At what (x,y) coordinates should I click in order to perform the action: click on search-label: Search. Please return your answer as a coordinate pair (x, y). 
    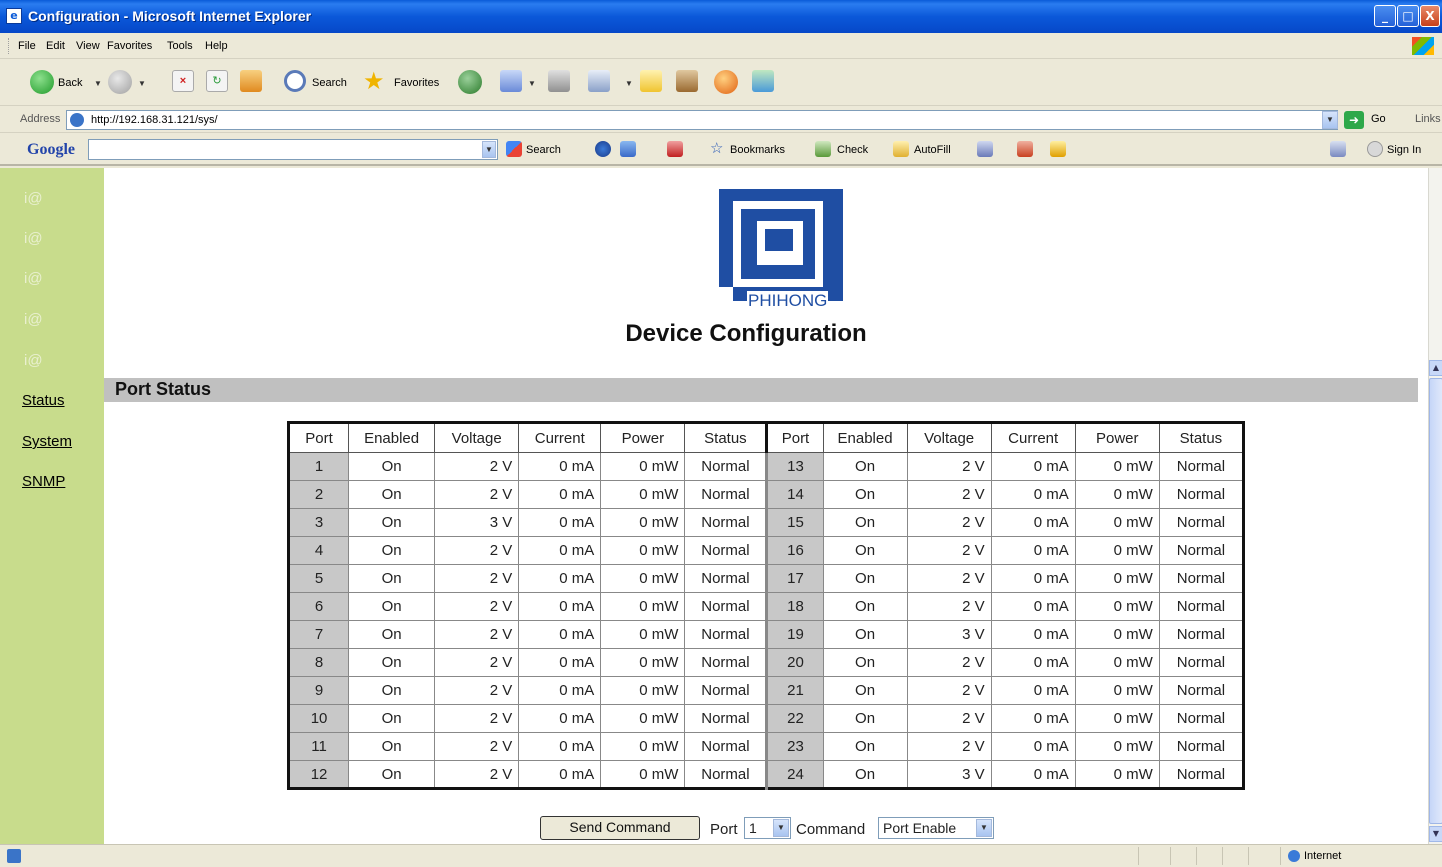
    Looking at the image, I should click on (329, 83).